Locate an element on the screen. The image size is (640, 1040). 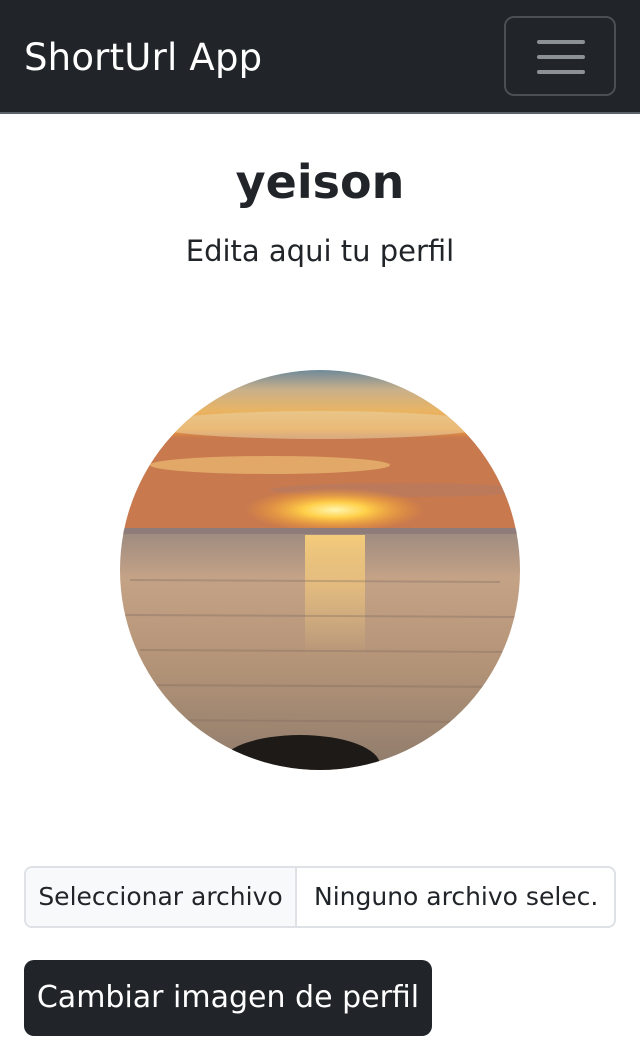
hamburger-menu-icon is located at coordinates (561, 42).